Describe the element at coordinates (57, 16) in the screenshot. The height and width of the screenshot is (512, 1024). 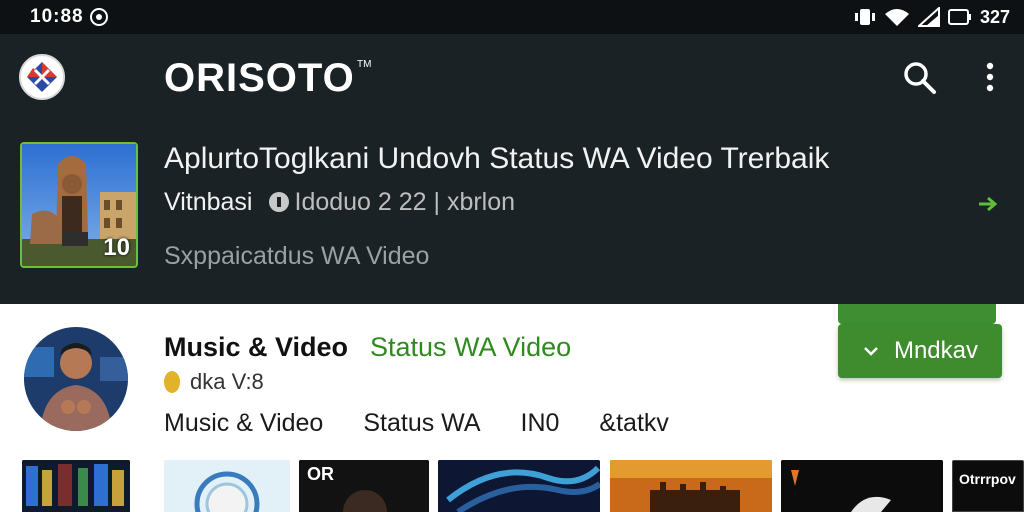
I see `status-time: 10:88` at that location.